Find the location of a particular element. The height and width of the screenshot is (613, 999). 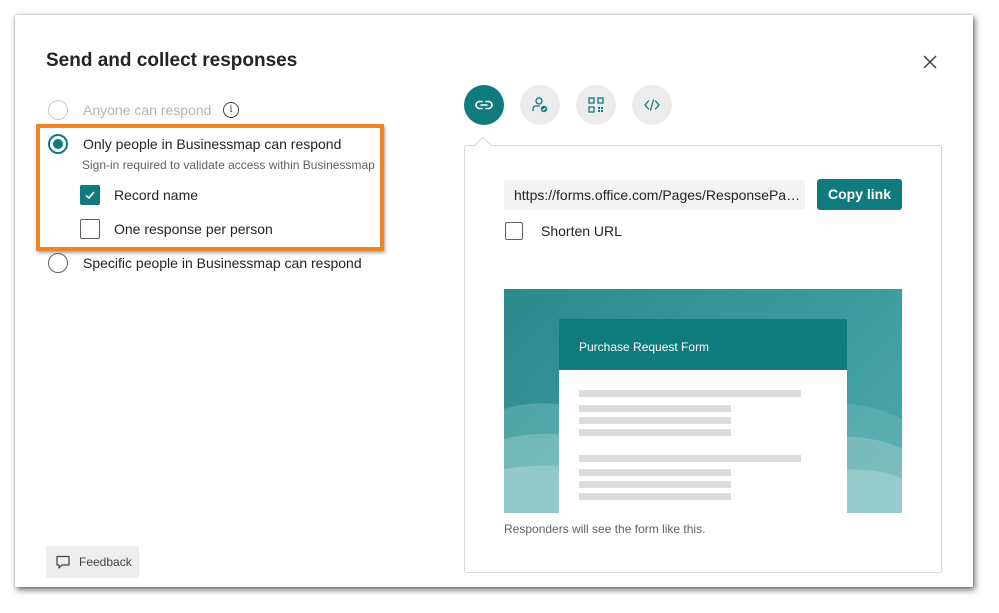

feedback-button: Feedback is located at coordinates (92, 562).